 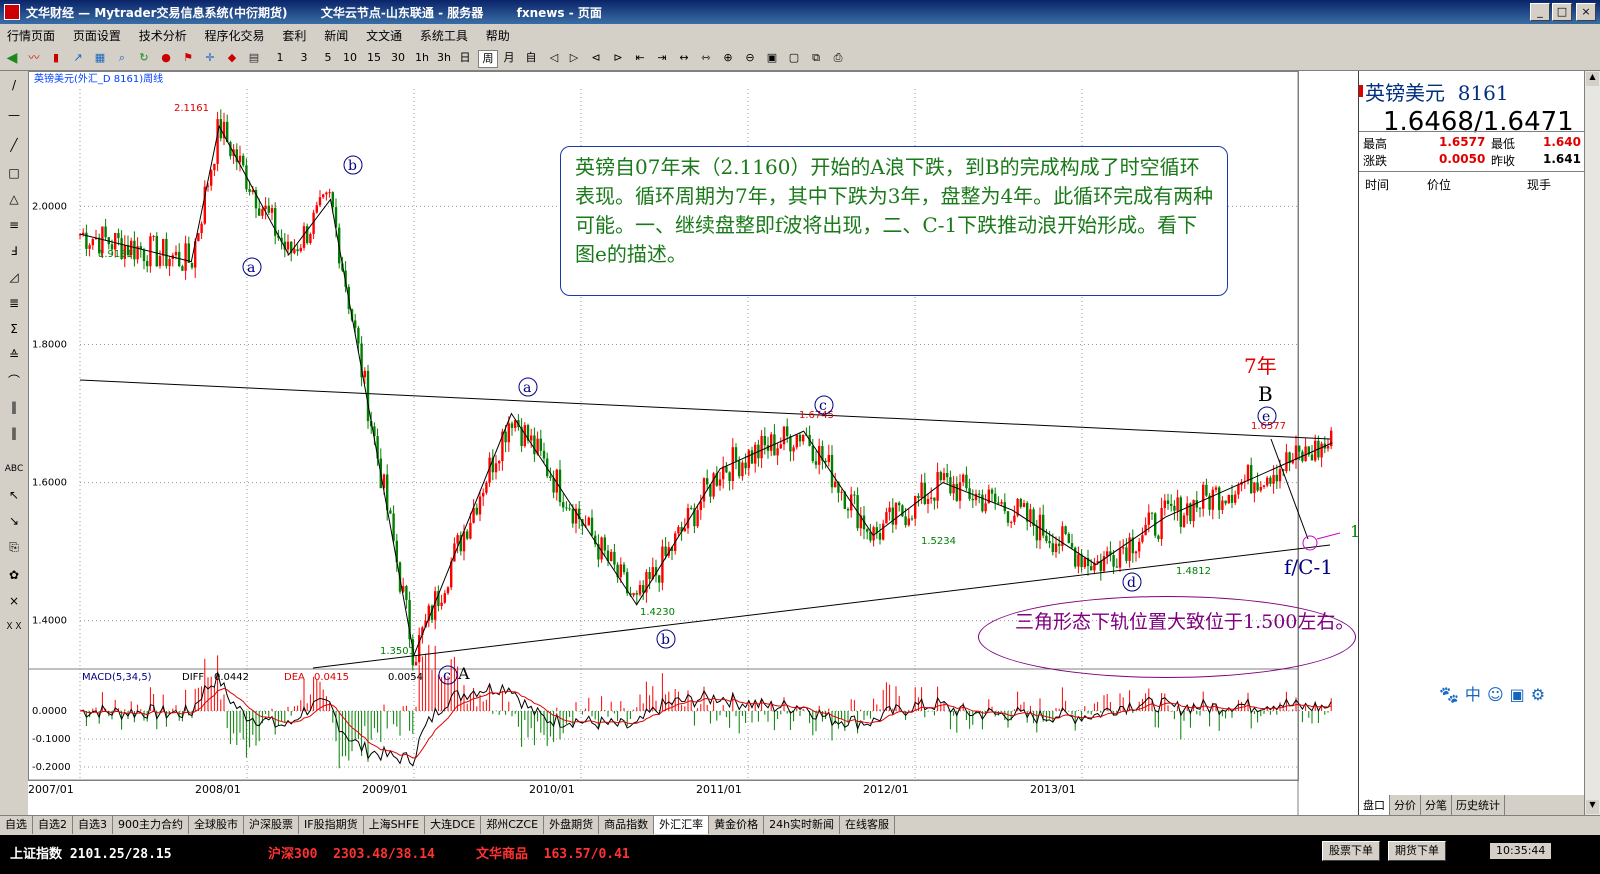 I want to click on volume-icon: ▤, so click(x=254, y=58).